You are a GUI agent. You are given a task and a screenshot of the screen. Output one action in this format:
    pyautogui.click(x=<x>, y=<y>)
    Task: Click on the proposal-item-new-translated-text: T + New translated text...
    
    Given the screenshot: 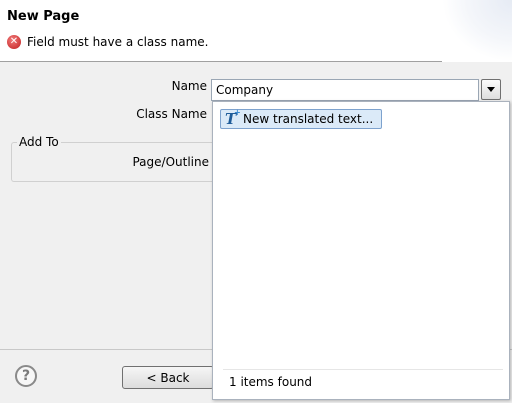 What is the action you would take?
    pyautogui.click(x=301, y=118)
    